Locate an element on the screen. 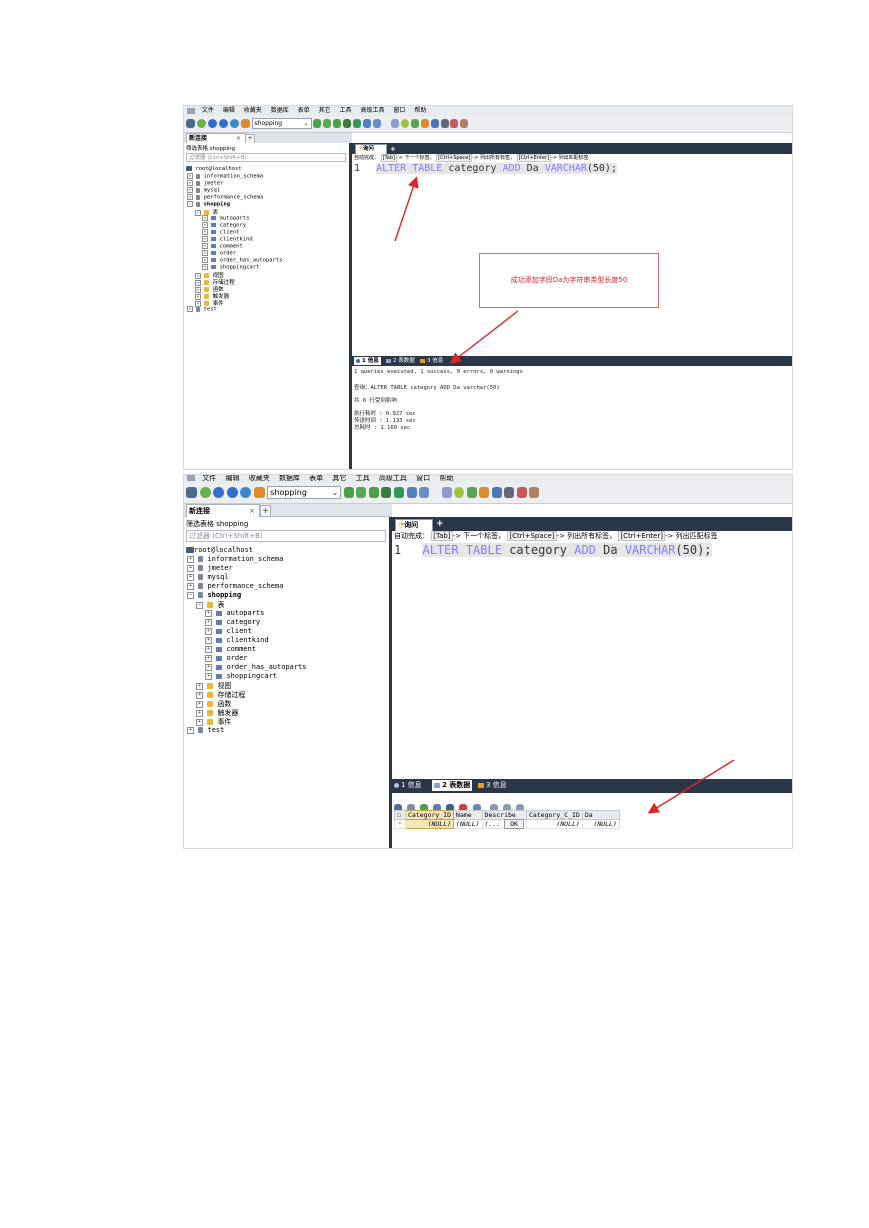 This screenshot has height=1228, width=869. stop-icon is located at coordinates (347, 123).